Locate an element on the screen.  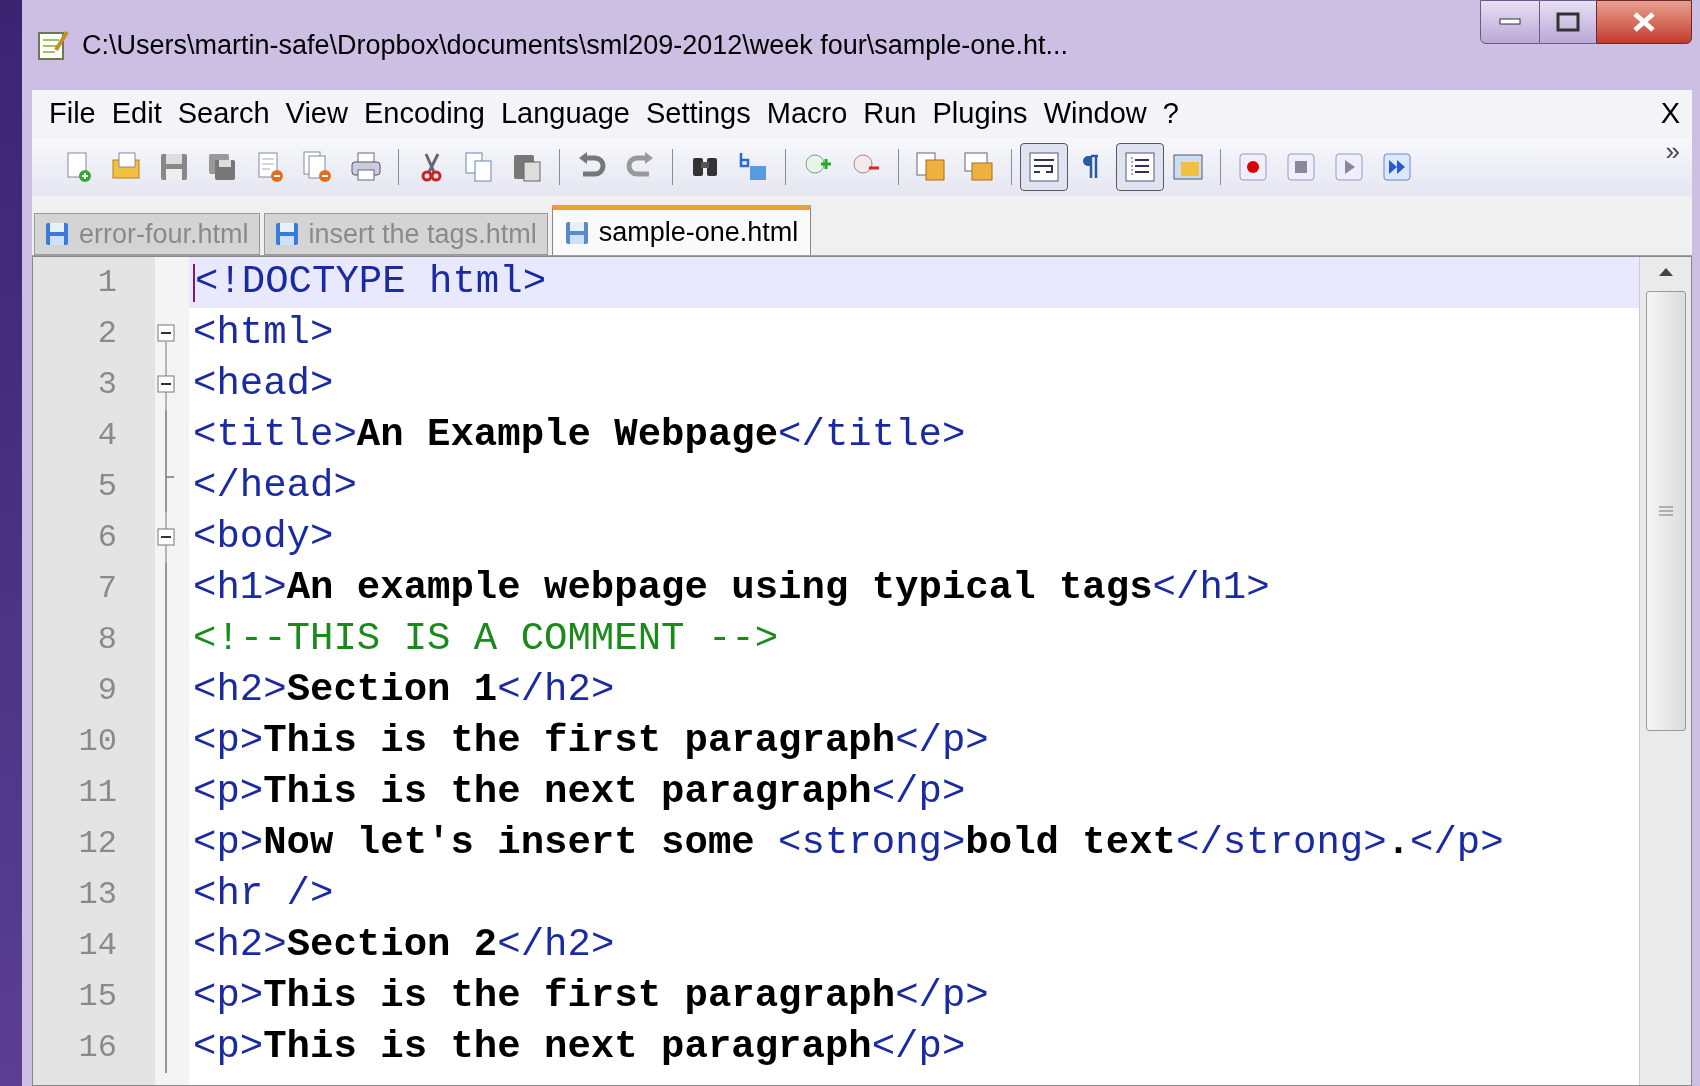
fast-forward-icon is located at coordinates (1397, 167).